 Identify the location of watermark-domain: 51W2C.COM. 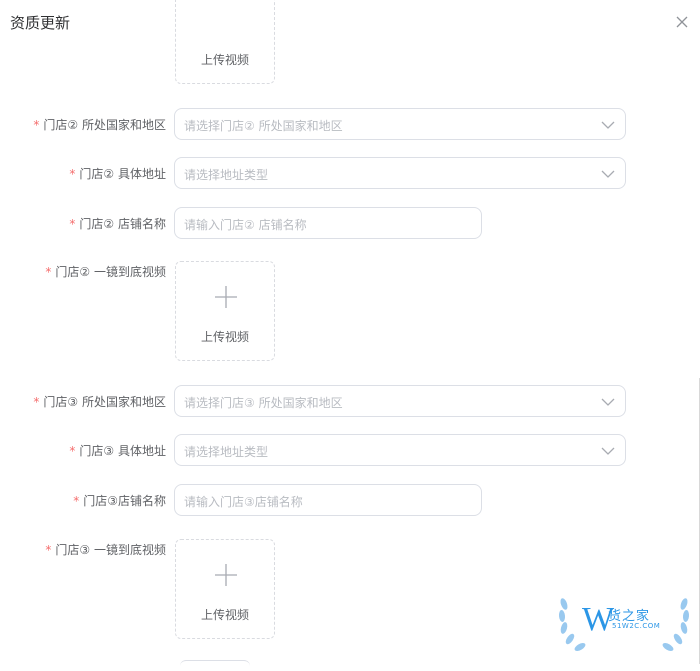
(636, 626).